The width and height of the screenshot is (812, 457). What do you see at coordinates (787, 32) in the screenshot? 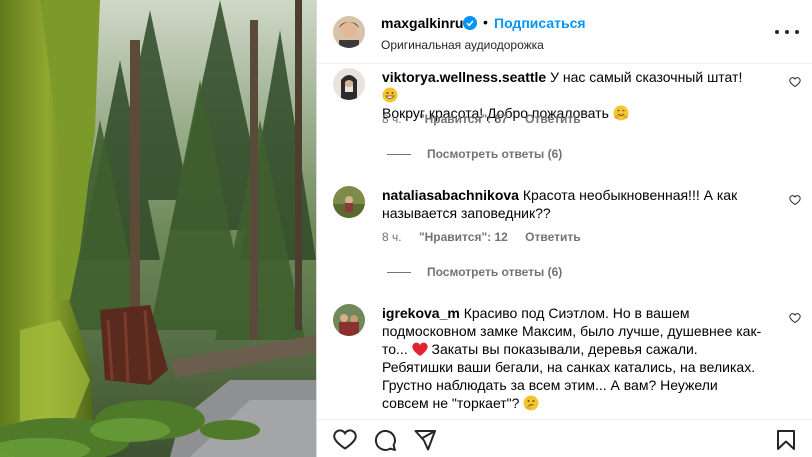
I see `more-options-icon` at bounding box center [787, 32].